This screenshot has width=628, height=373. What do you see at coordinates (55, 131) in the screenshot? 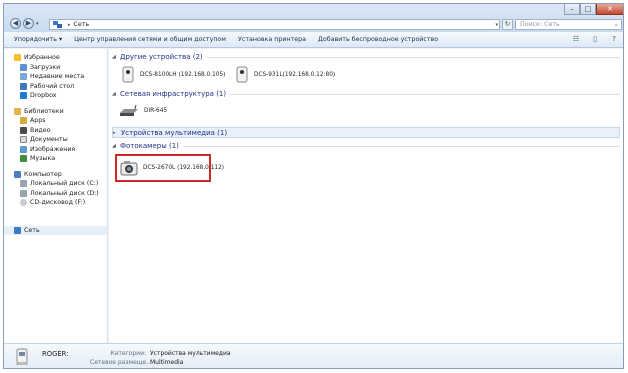
I see `nav-item-video: Видео` at bounding box center [55, 131].